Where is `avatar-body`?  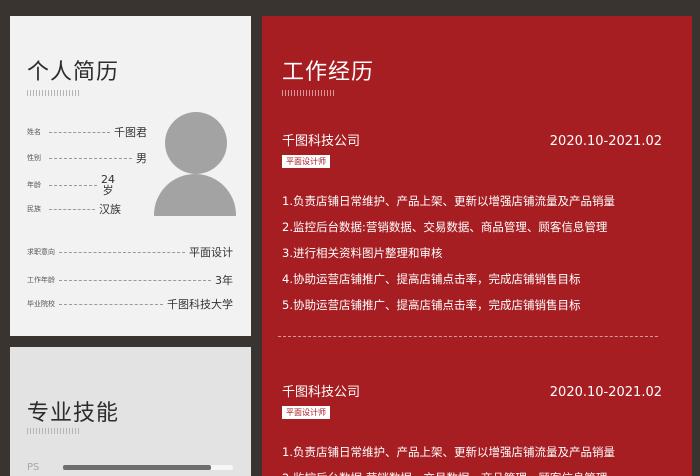
avatar-body is located at coordinates (195, 195).